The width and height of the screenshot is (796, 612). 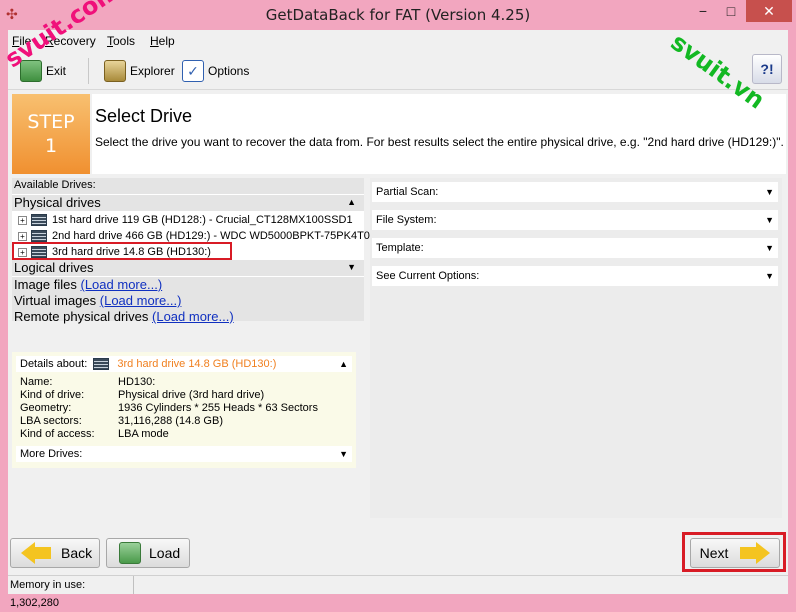 What do you see at coordinates (165, 553) in the screenshot?
I see `load-label: Load` at bounding box center [165, 553].